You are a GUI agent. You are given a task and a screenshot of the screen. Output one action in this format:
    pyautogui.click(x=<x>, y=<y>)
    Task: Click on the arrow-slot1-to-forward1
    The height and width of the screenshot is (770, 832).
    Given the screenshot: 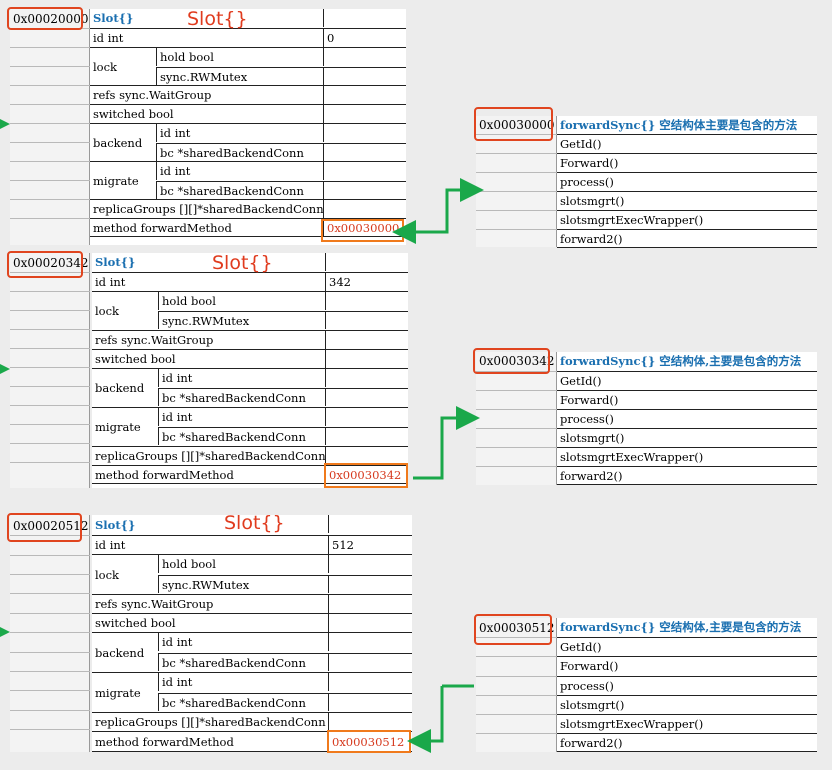 What is the action you would take?
    pyautogui.click(x=438, y=211)
    